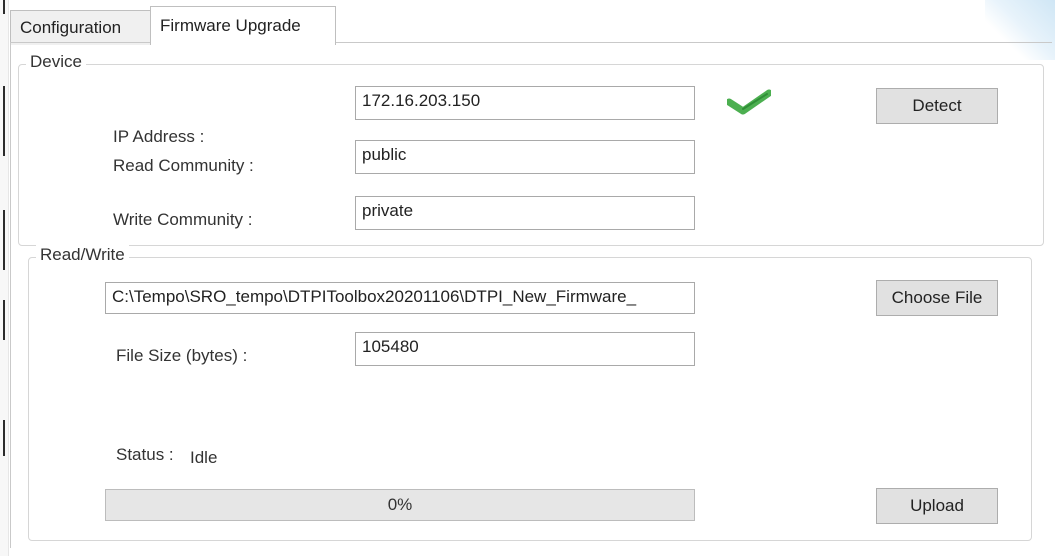 The image size is (1055, 556). Describe the element at coordinates (159, 136) in the screenshot. I see `ip-address-label: IP Address :` at that location.